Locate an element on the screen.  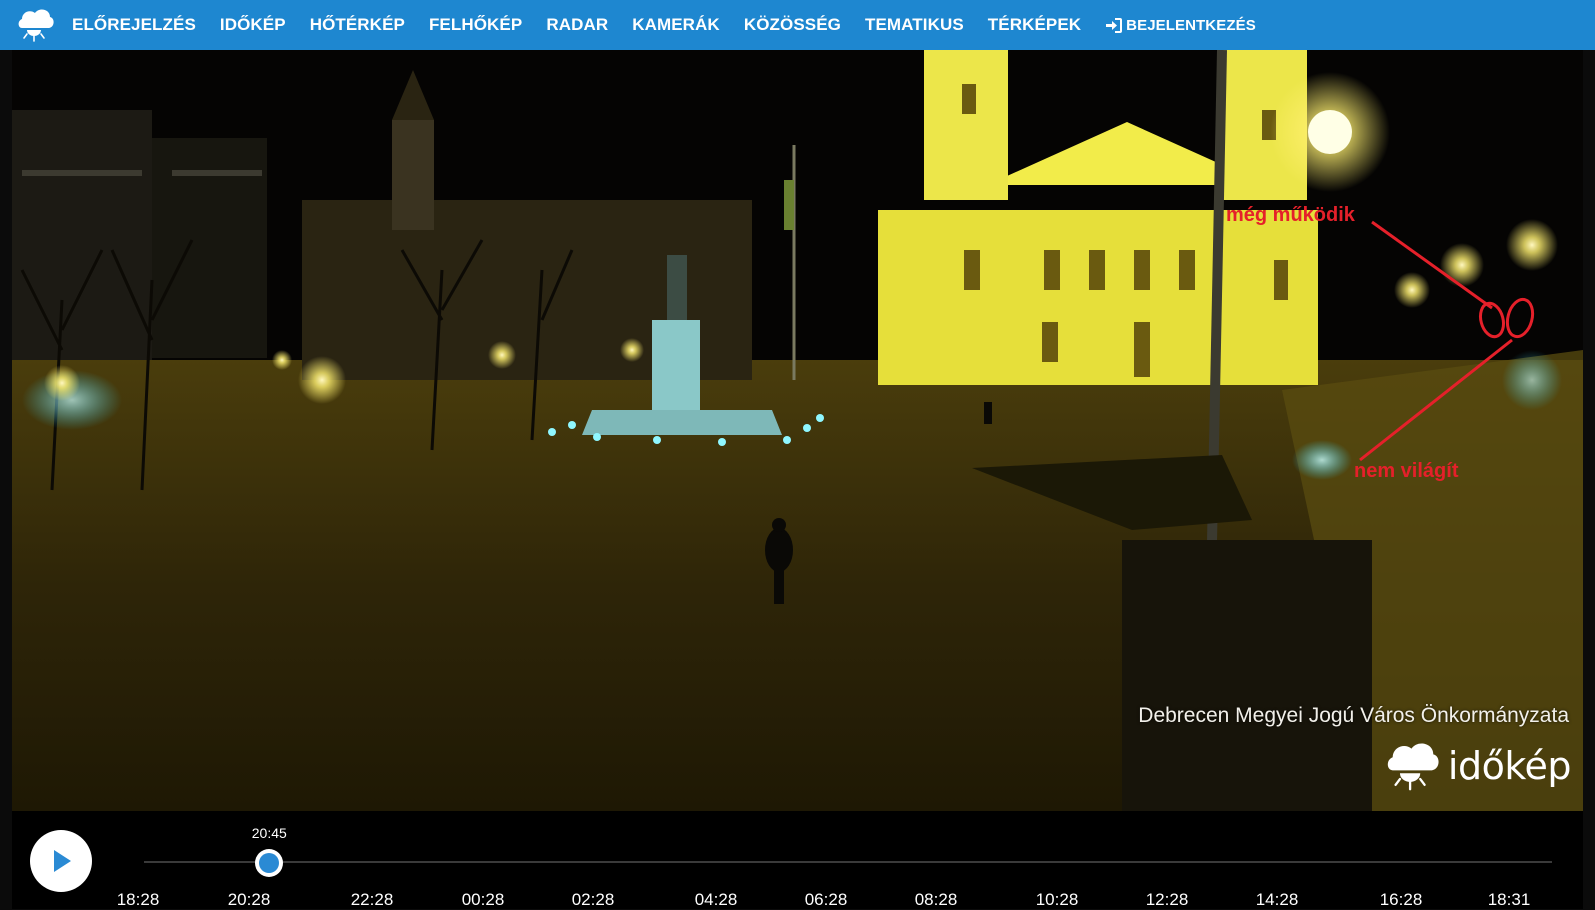
play-button is located at coordinates (61, 861).